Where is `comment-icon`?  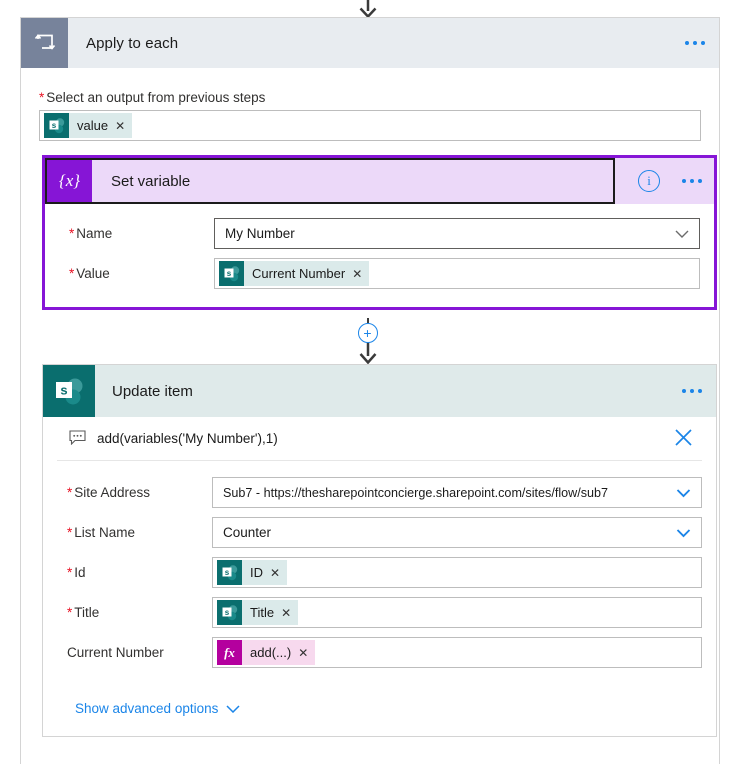
comment-icon is located at coordinates (77, 438).